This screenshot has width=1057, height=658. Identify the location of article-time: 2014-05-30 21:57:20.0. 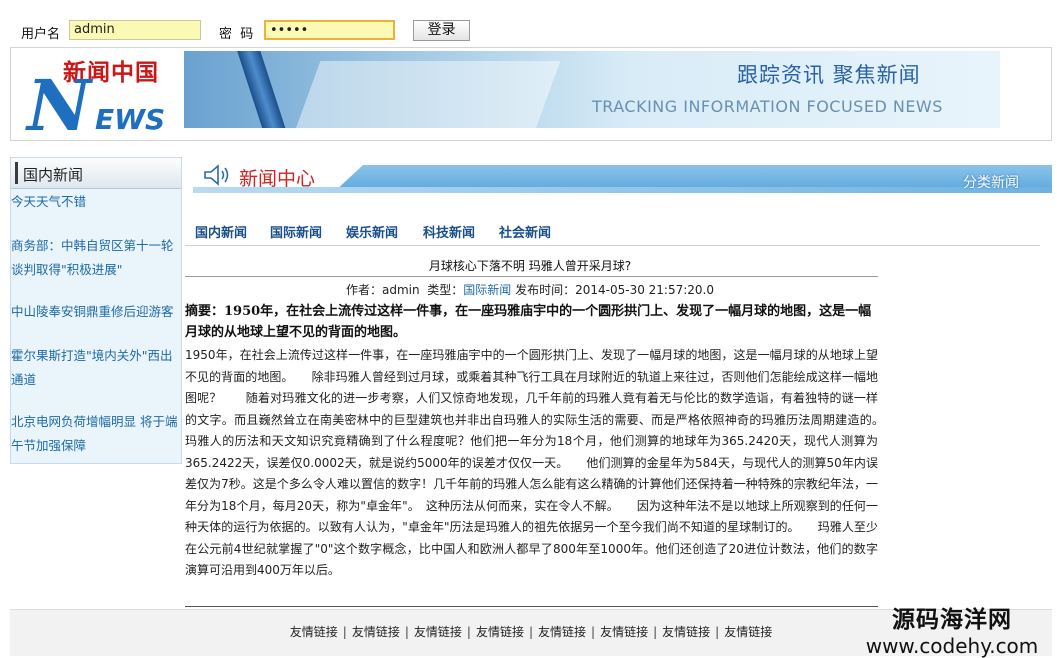
(645, 290).